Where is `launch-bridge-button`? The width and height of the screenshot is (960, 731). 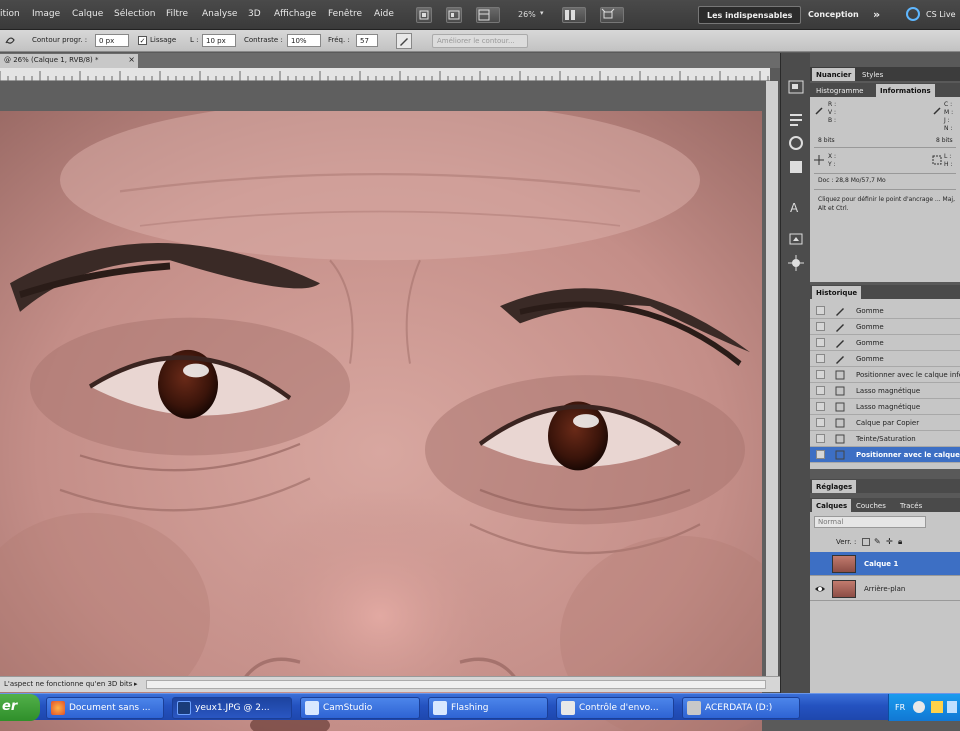 launch-bridge-button is located at coordinates (424, 15).